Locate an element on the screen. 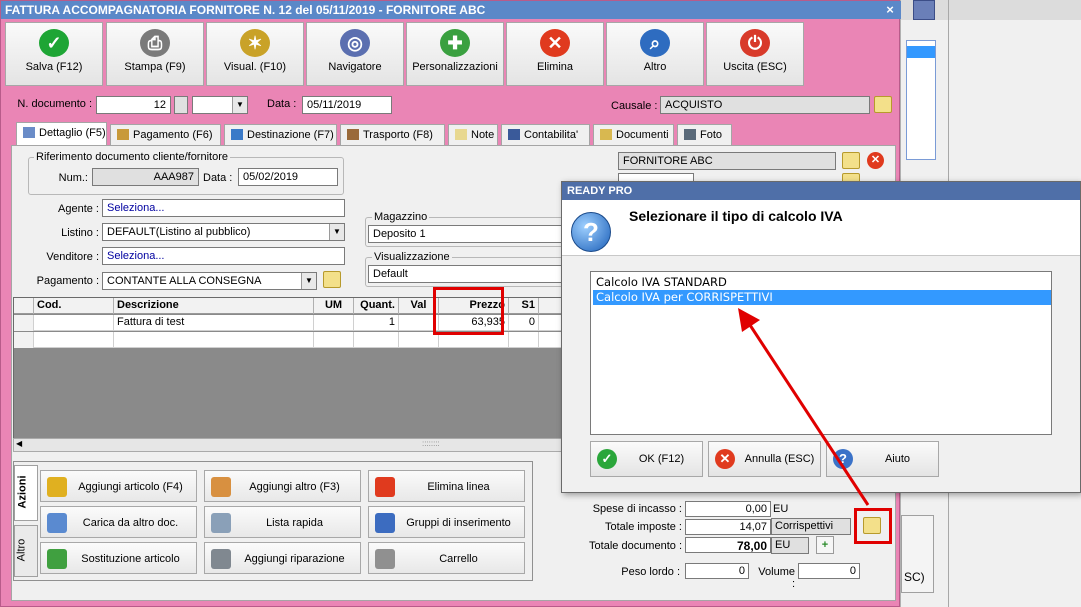  check-icon: ✓ is located at coordinates (607, 459).